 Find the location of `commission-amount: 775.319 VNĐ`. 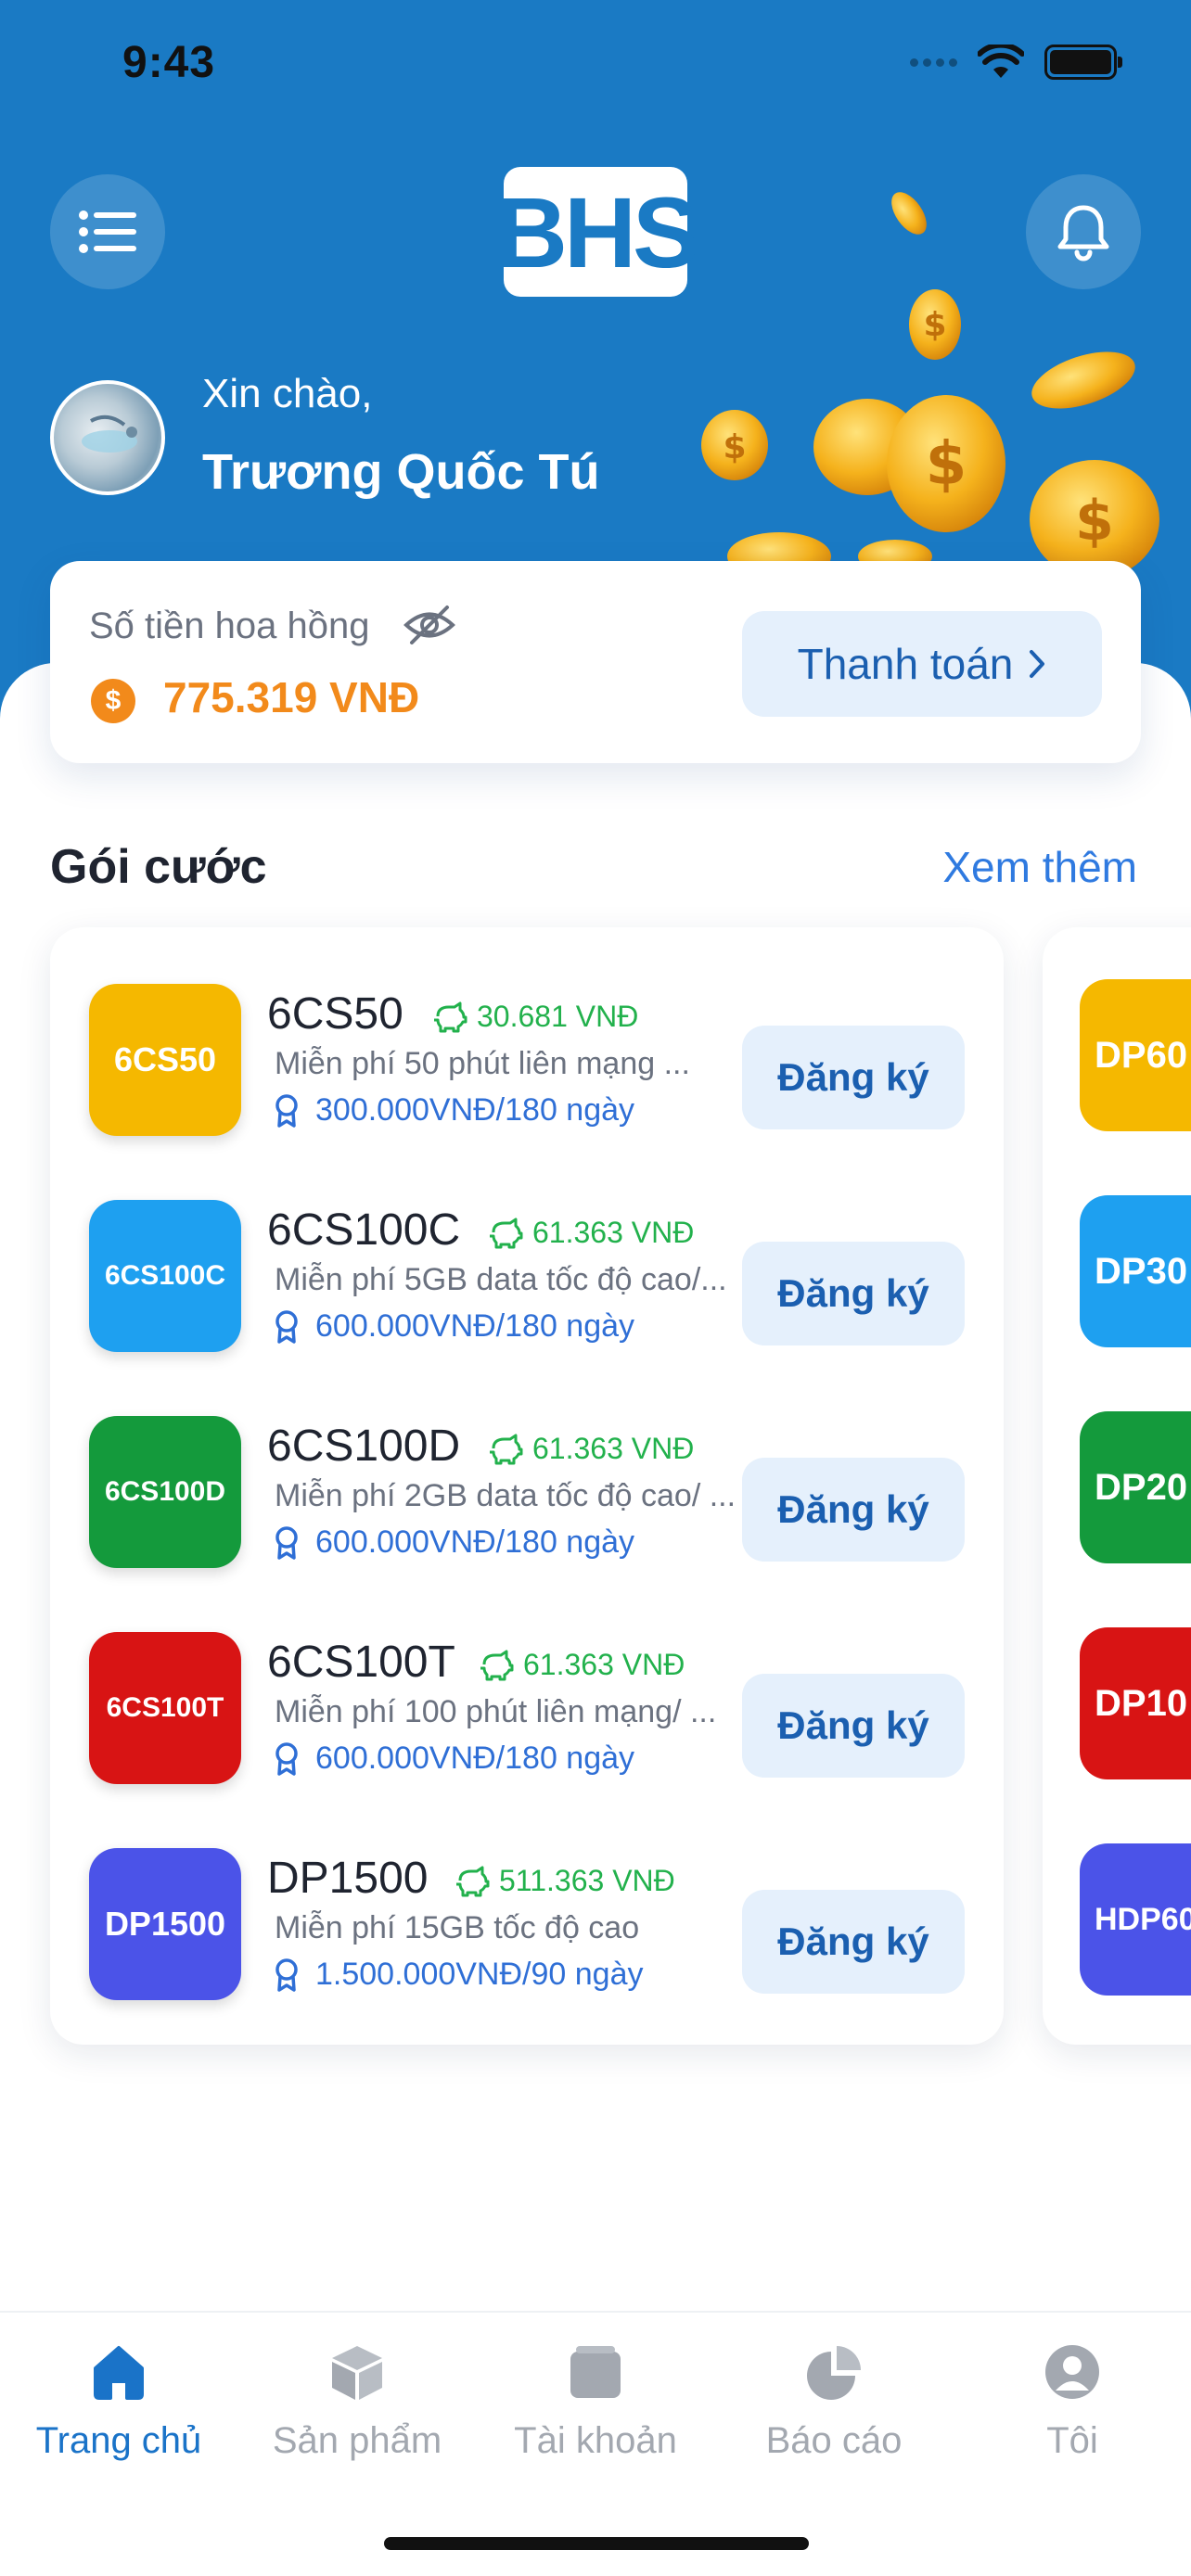

commission-amount: 775.319 VNĐ is located at coordinates (291, 697).